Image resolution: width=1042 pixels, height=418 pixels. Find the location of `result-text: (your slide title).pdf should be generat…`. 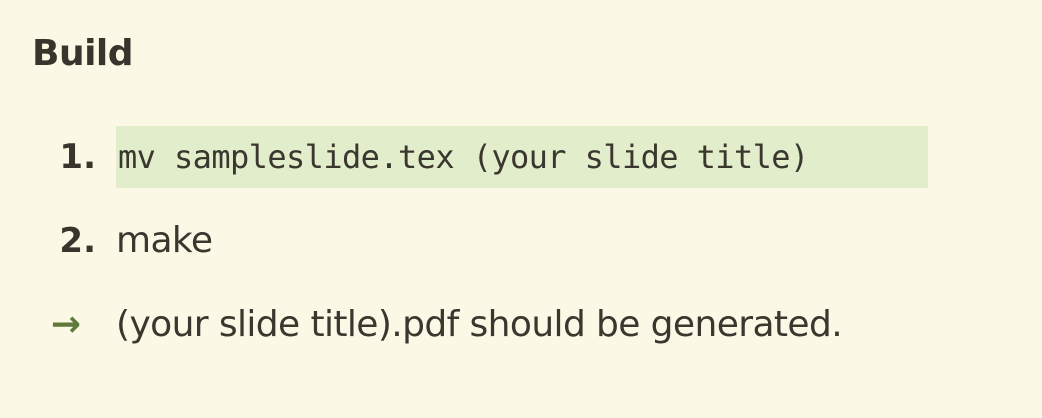

result-text: (your slide title).pdf should be generat… is located at coordinates (479, 324).